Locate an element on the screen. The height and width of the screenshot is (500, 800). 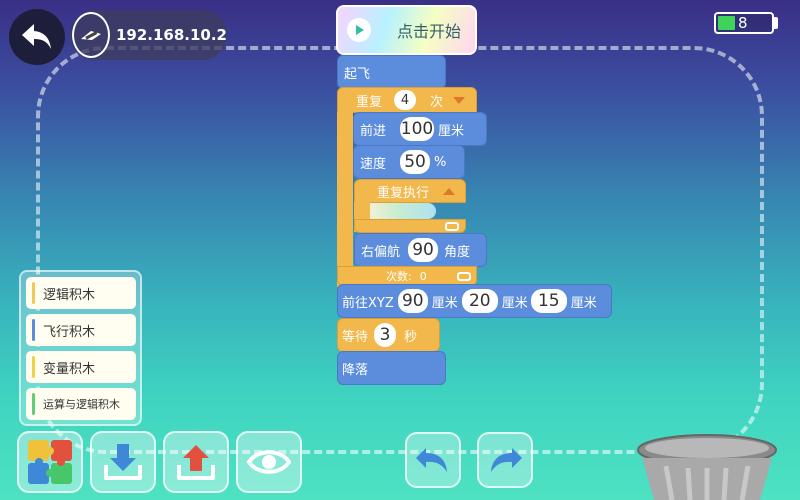
forward-block: 前进 100 厘米 is located at coordinates (420, 129).